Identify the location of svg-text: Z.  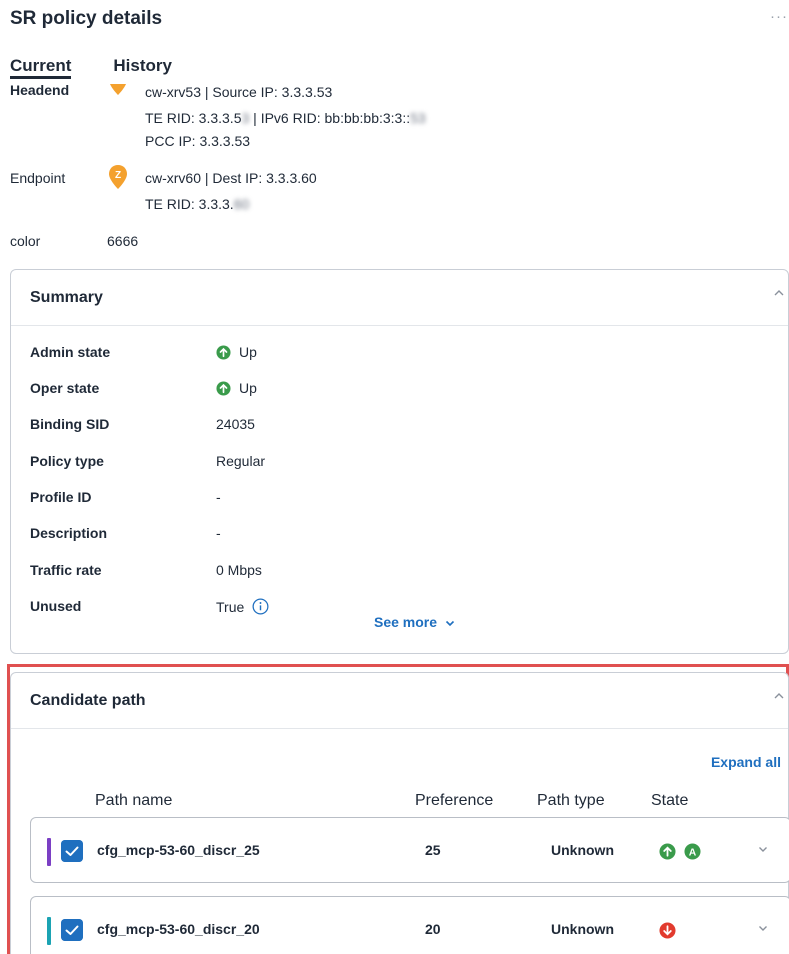
(118, 175).